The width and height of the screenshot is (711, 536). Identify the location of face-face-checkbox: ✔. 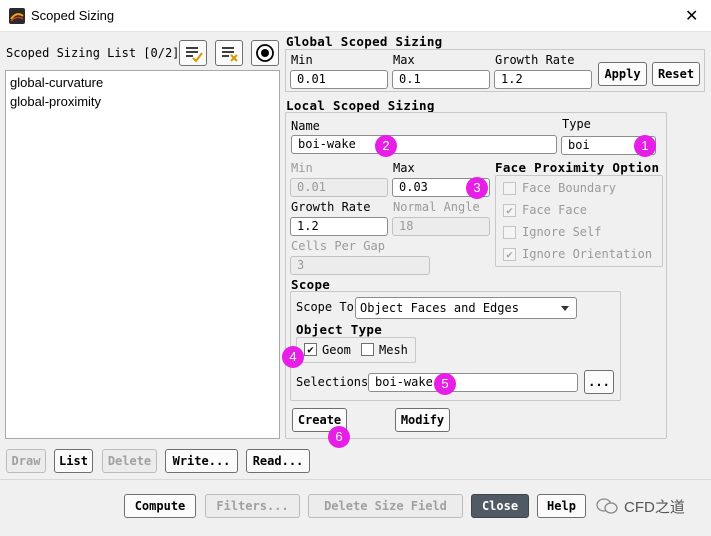
(509, 210).